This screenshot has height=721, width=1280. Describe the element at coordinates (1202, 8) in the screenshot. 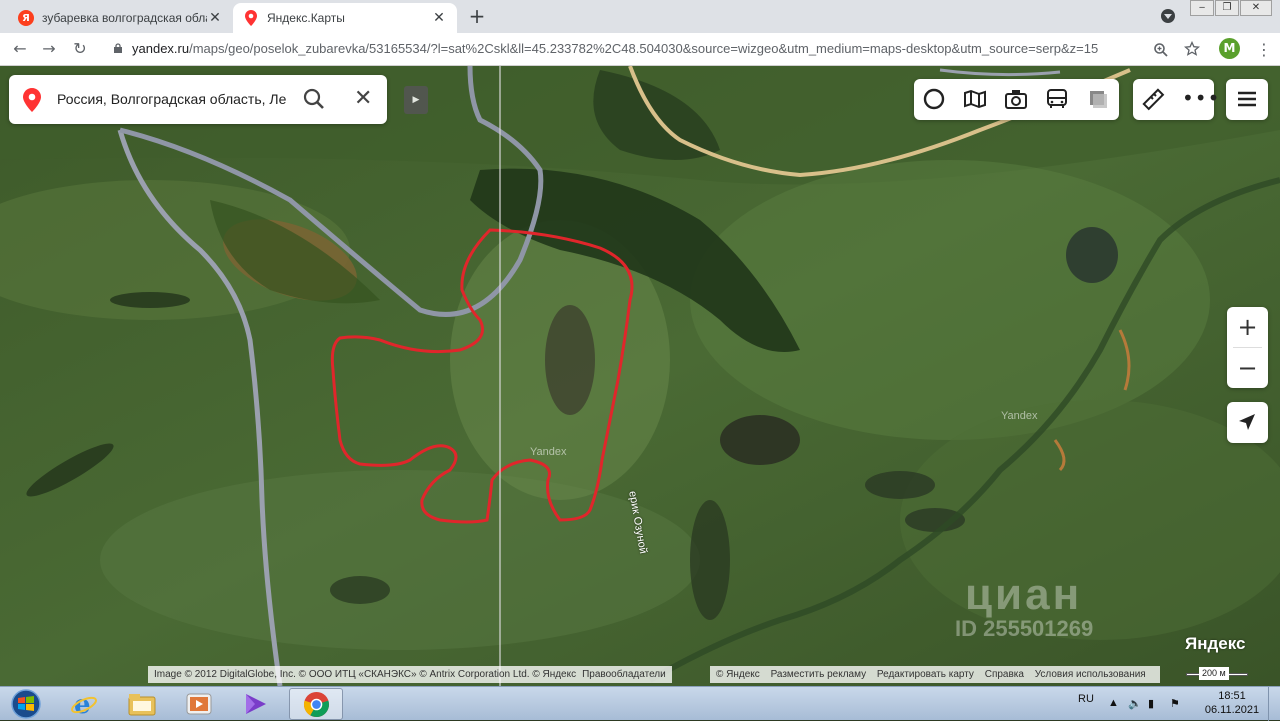

I see `minimize-icon: ‒` at that location.